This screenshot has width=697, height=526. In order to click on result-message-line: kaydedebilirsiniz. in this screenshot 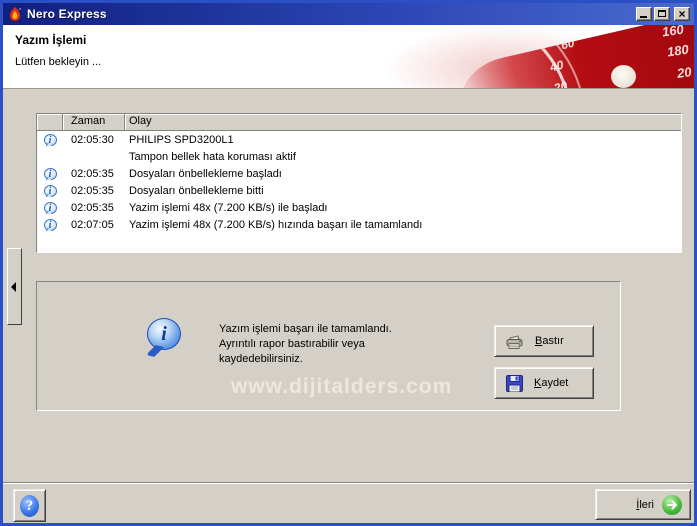, I will do `click(261, 359)`.